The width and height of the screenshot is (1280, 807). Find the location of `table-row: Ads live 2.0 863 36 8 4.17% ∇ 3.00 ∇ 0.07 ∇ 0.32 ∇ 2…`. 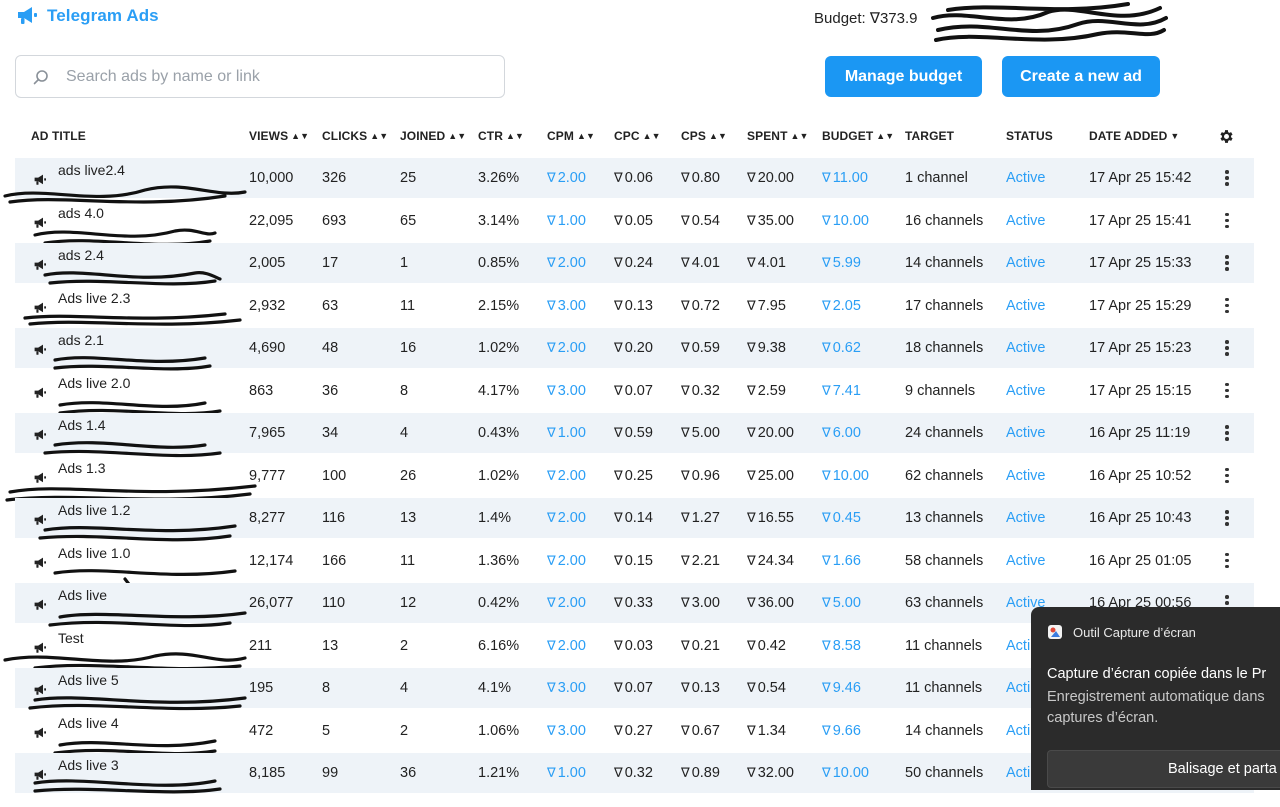

table-row: Ads live 2.0 863 36 8 4.17% ∇ 3.00 ∇ 0.07 ∇ 0.32 ∇ 2… is located at coordinates (634, 393).